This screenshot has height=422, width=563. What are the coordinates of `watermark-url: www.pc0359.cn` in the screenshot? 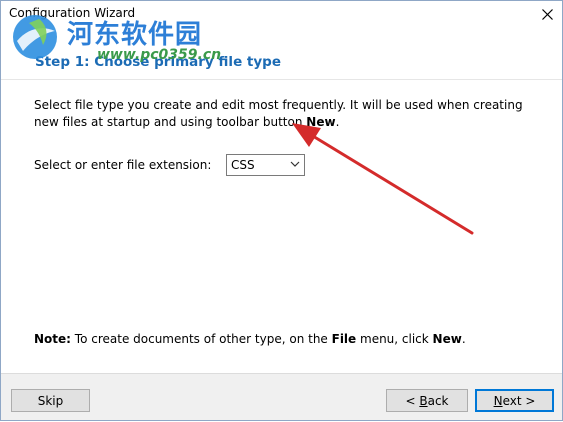 It's located at (159, 55).